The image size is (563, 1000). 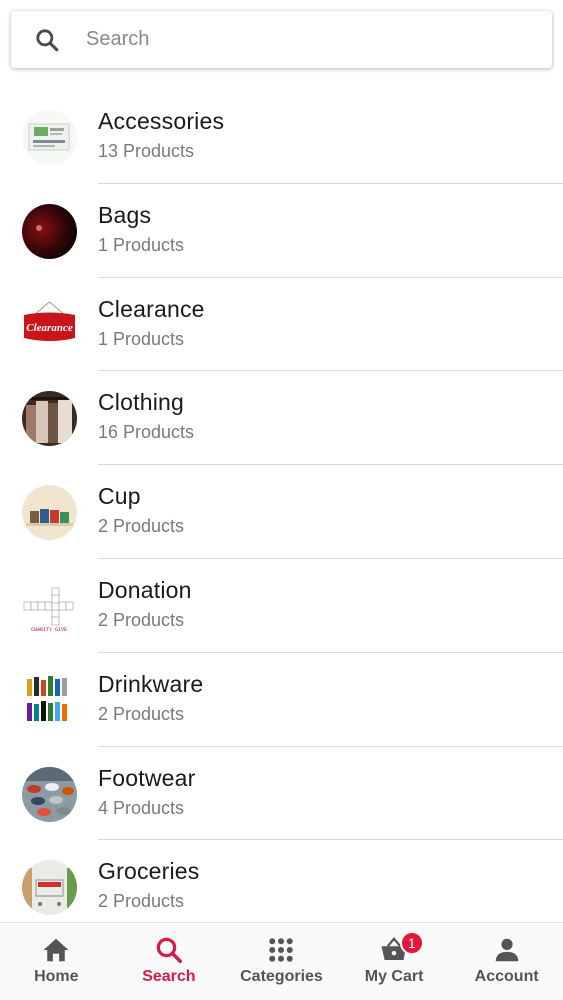 I want to click on category-name: Clearance, so click(x=151, y=308).